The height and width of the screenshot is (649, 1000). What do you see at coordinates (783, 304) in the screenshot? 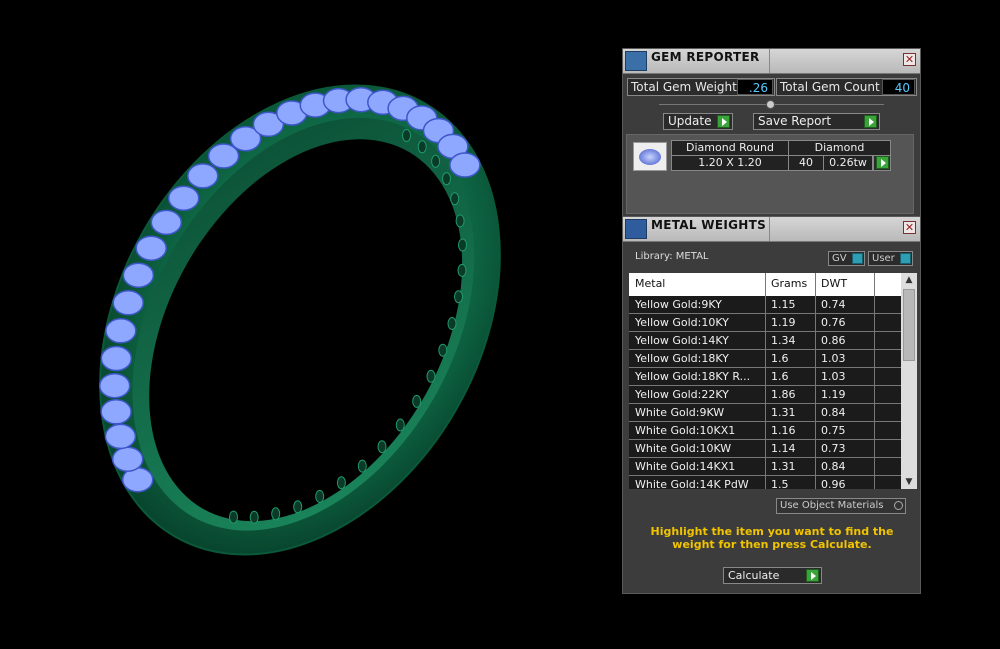
I see `cell-grams: 1.15` at bounding box center [783, 304].